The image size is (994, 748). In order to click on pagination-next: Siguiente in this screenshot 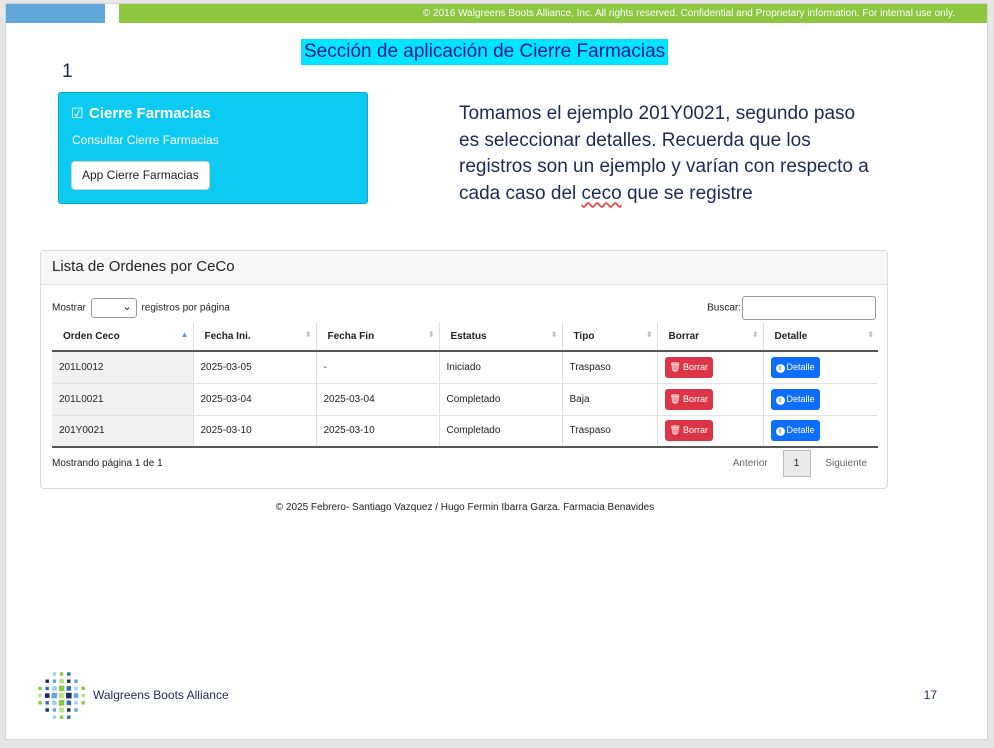, I will do `click(846, 463)`.